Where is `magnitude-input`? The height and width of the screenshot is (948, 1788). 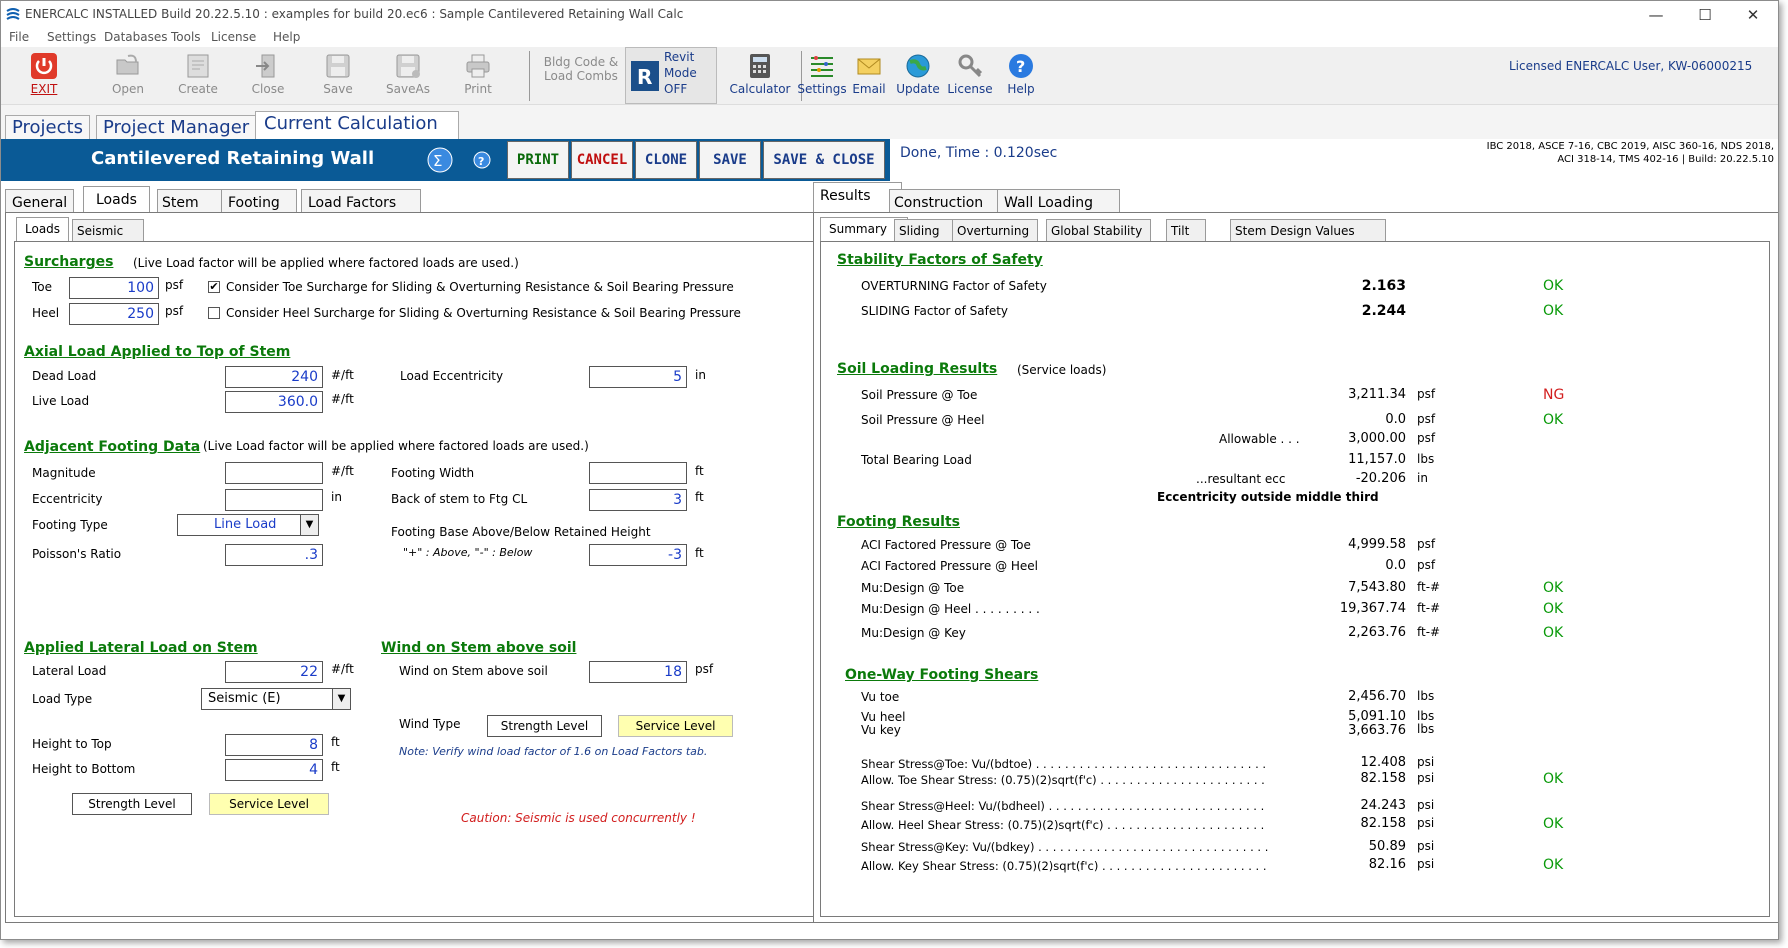
magnitude-input is located at coordinates (274, 473).